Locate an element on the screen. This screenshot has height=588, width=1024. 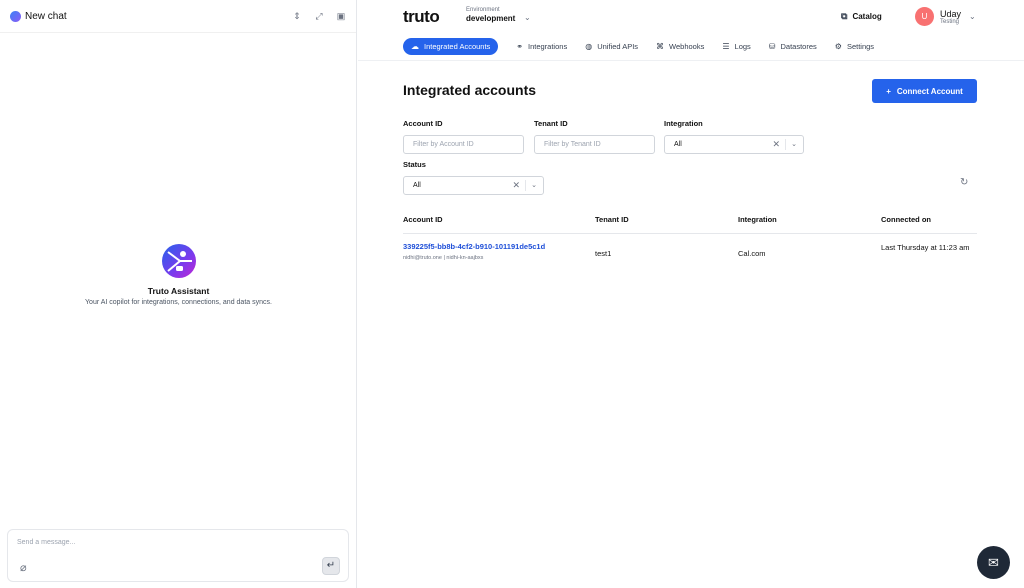
page-title: Integrated accounts is located at coordinates (470, 90).